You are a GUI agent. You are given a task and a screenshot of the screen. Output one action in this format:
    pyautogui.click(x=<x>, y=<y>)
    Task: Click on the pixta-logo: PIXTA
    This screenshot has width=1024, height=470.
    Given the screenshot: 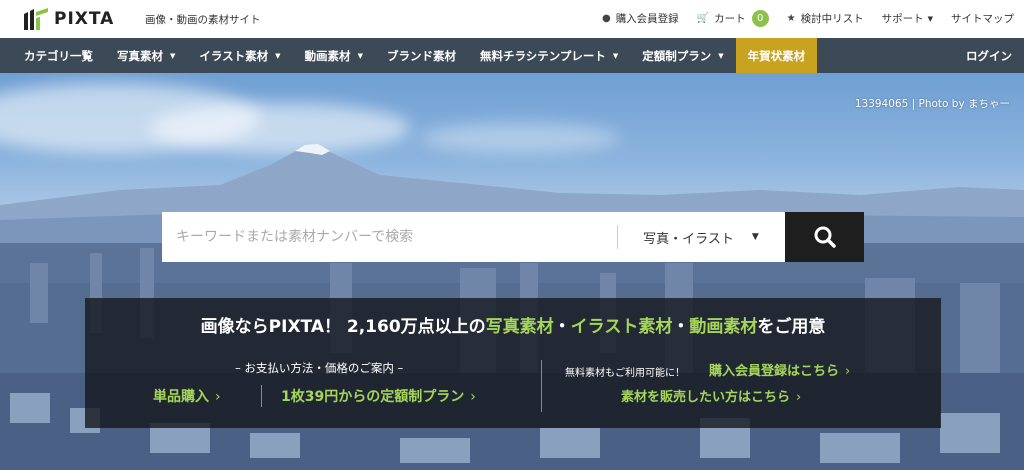 What is the action you would take?
    pyautogui.click(x=69, y=19)
    